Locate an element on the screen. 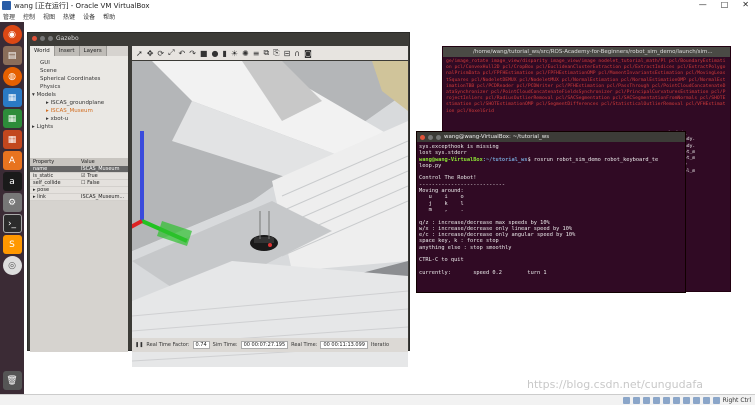  menu-view: 视图 is located at coordinates (49, 16).